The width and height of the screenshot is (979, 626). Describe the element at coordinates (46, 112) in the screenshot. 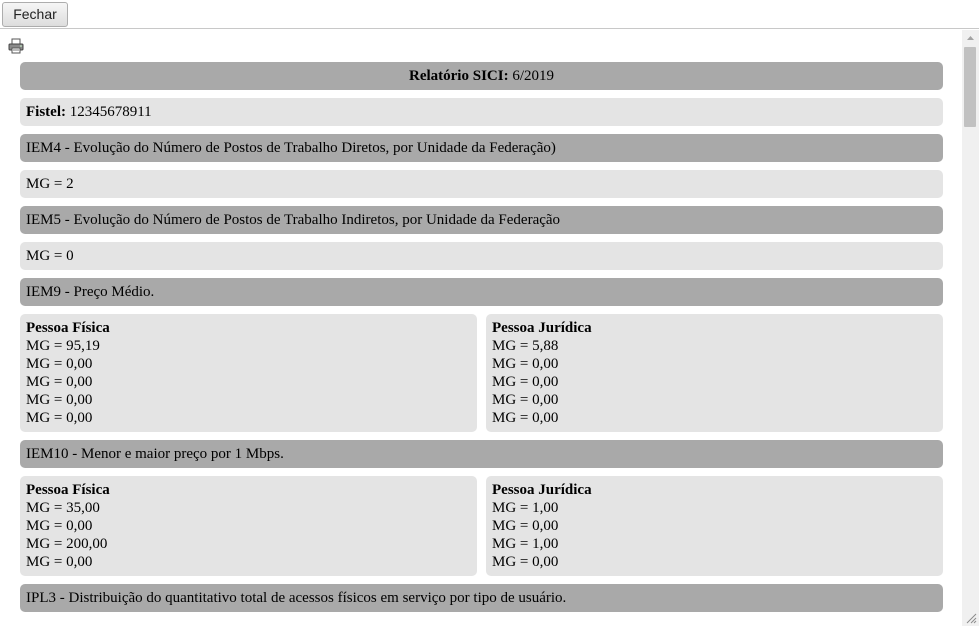

I see `fistel-label: Fistel:` at that location.